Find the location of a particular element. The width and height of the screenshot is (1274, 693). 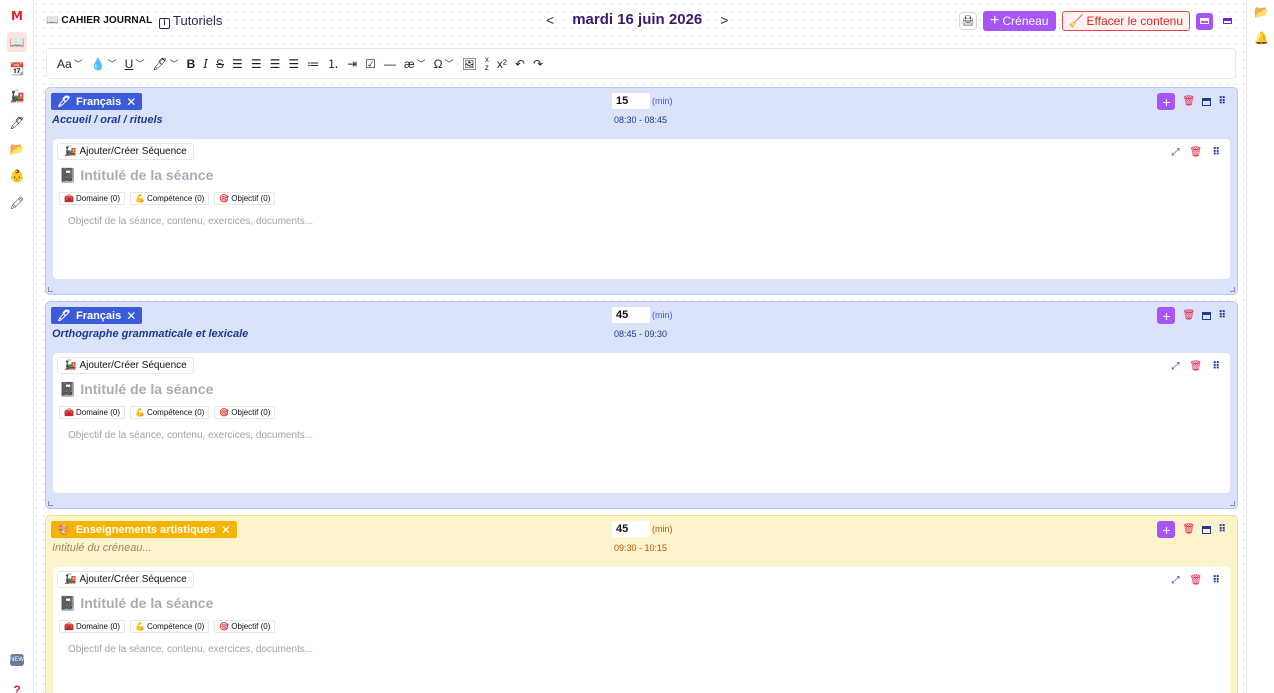

tutorials-link: i Tutoriels is located at coordinates (190, 21).